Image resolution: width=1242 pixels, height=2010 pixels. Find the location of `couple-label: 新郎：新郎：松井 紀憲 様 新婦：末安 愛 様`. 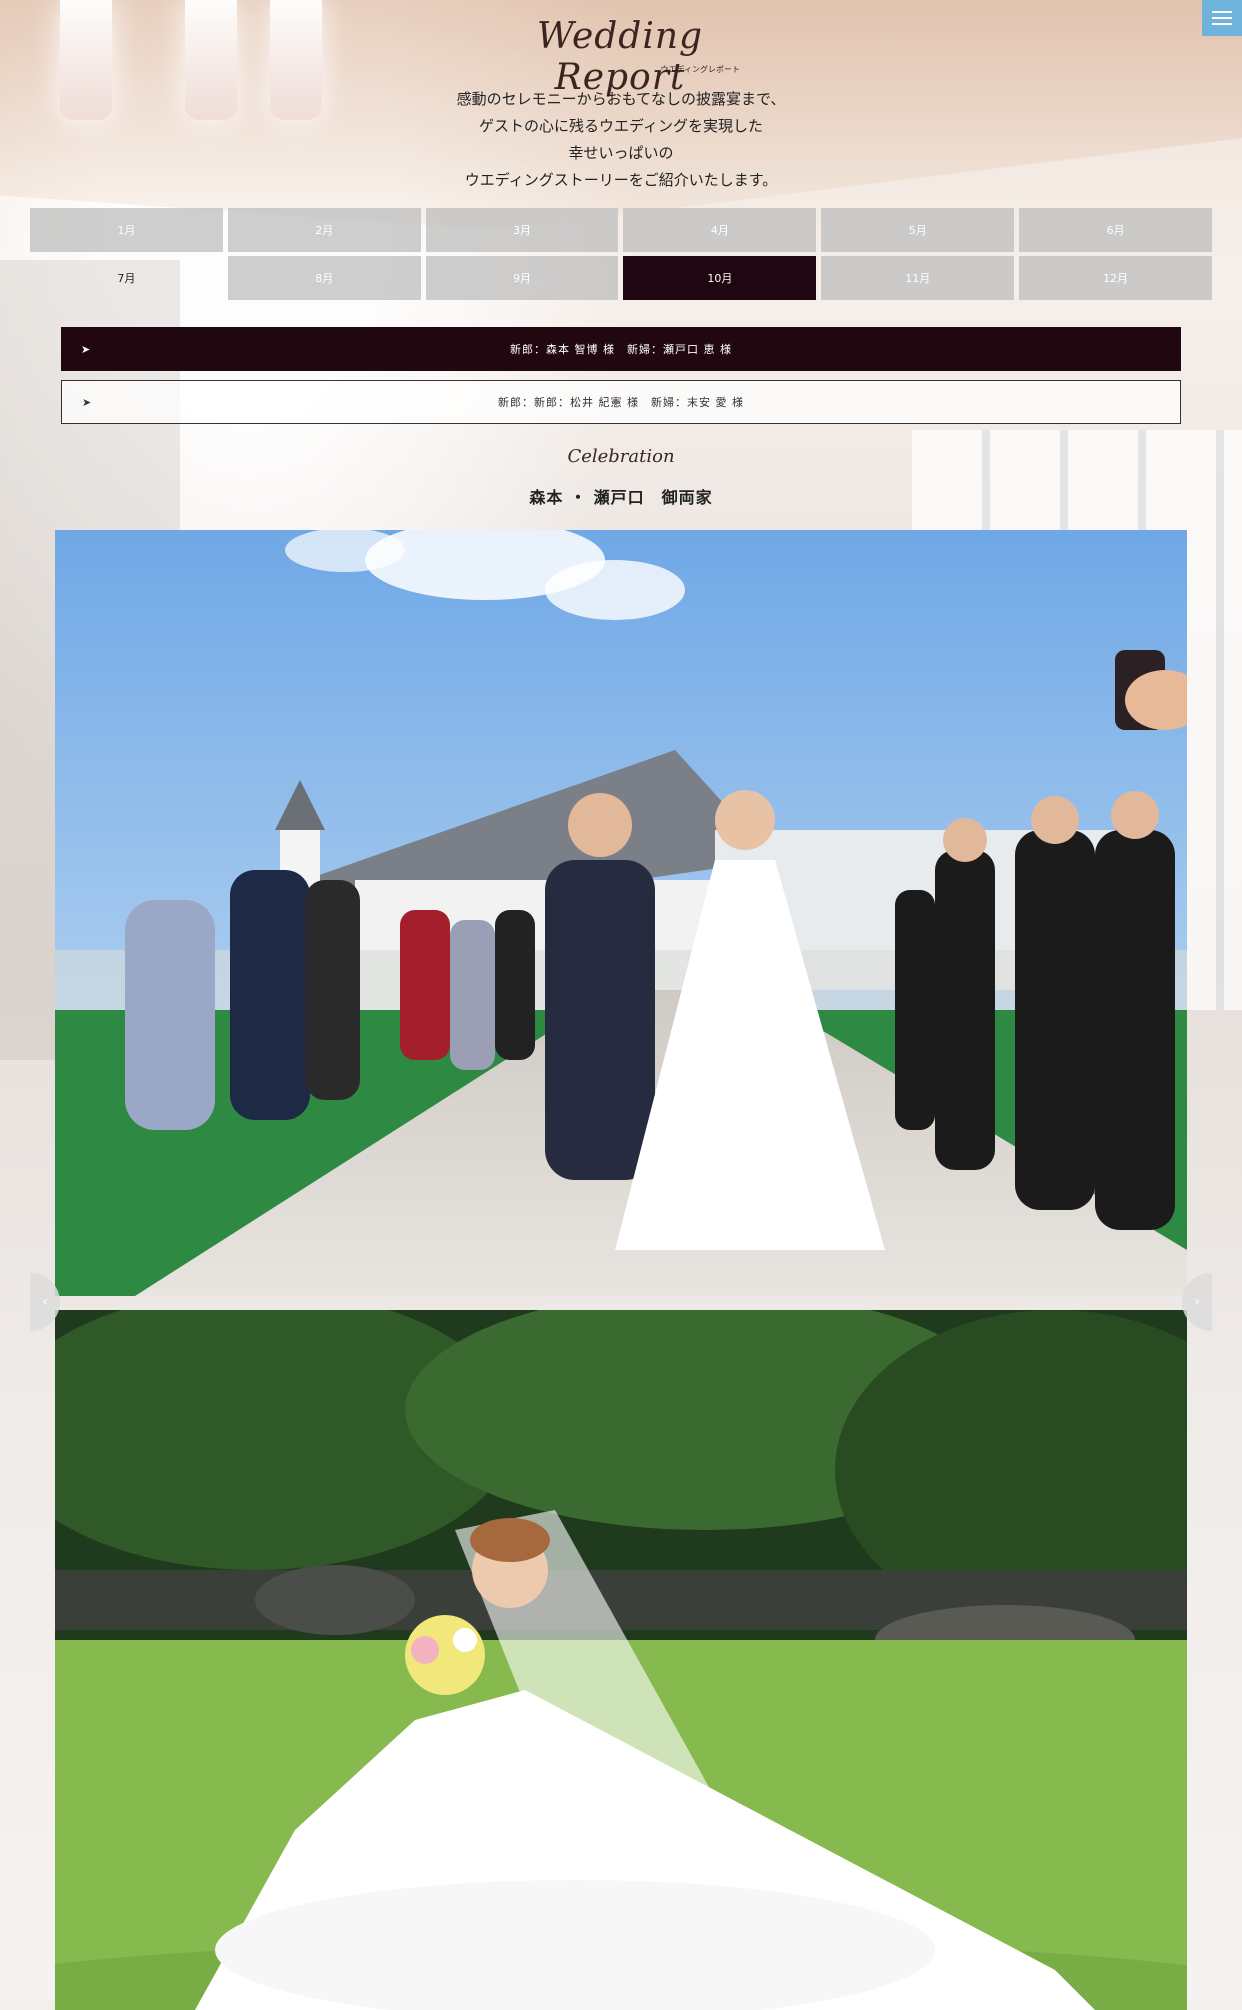

couple-label: 新郎：新郎：松井 紀憲 様 新婦：末安 愛 様 is located at coordinates (621, 402).